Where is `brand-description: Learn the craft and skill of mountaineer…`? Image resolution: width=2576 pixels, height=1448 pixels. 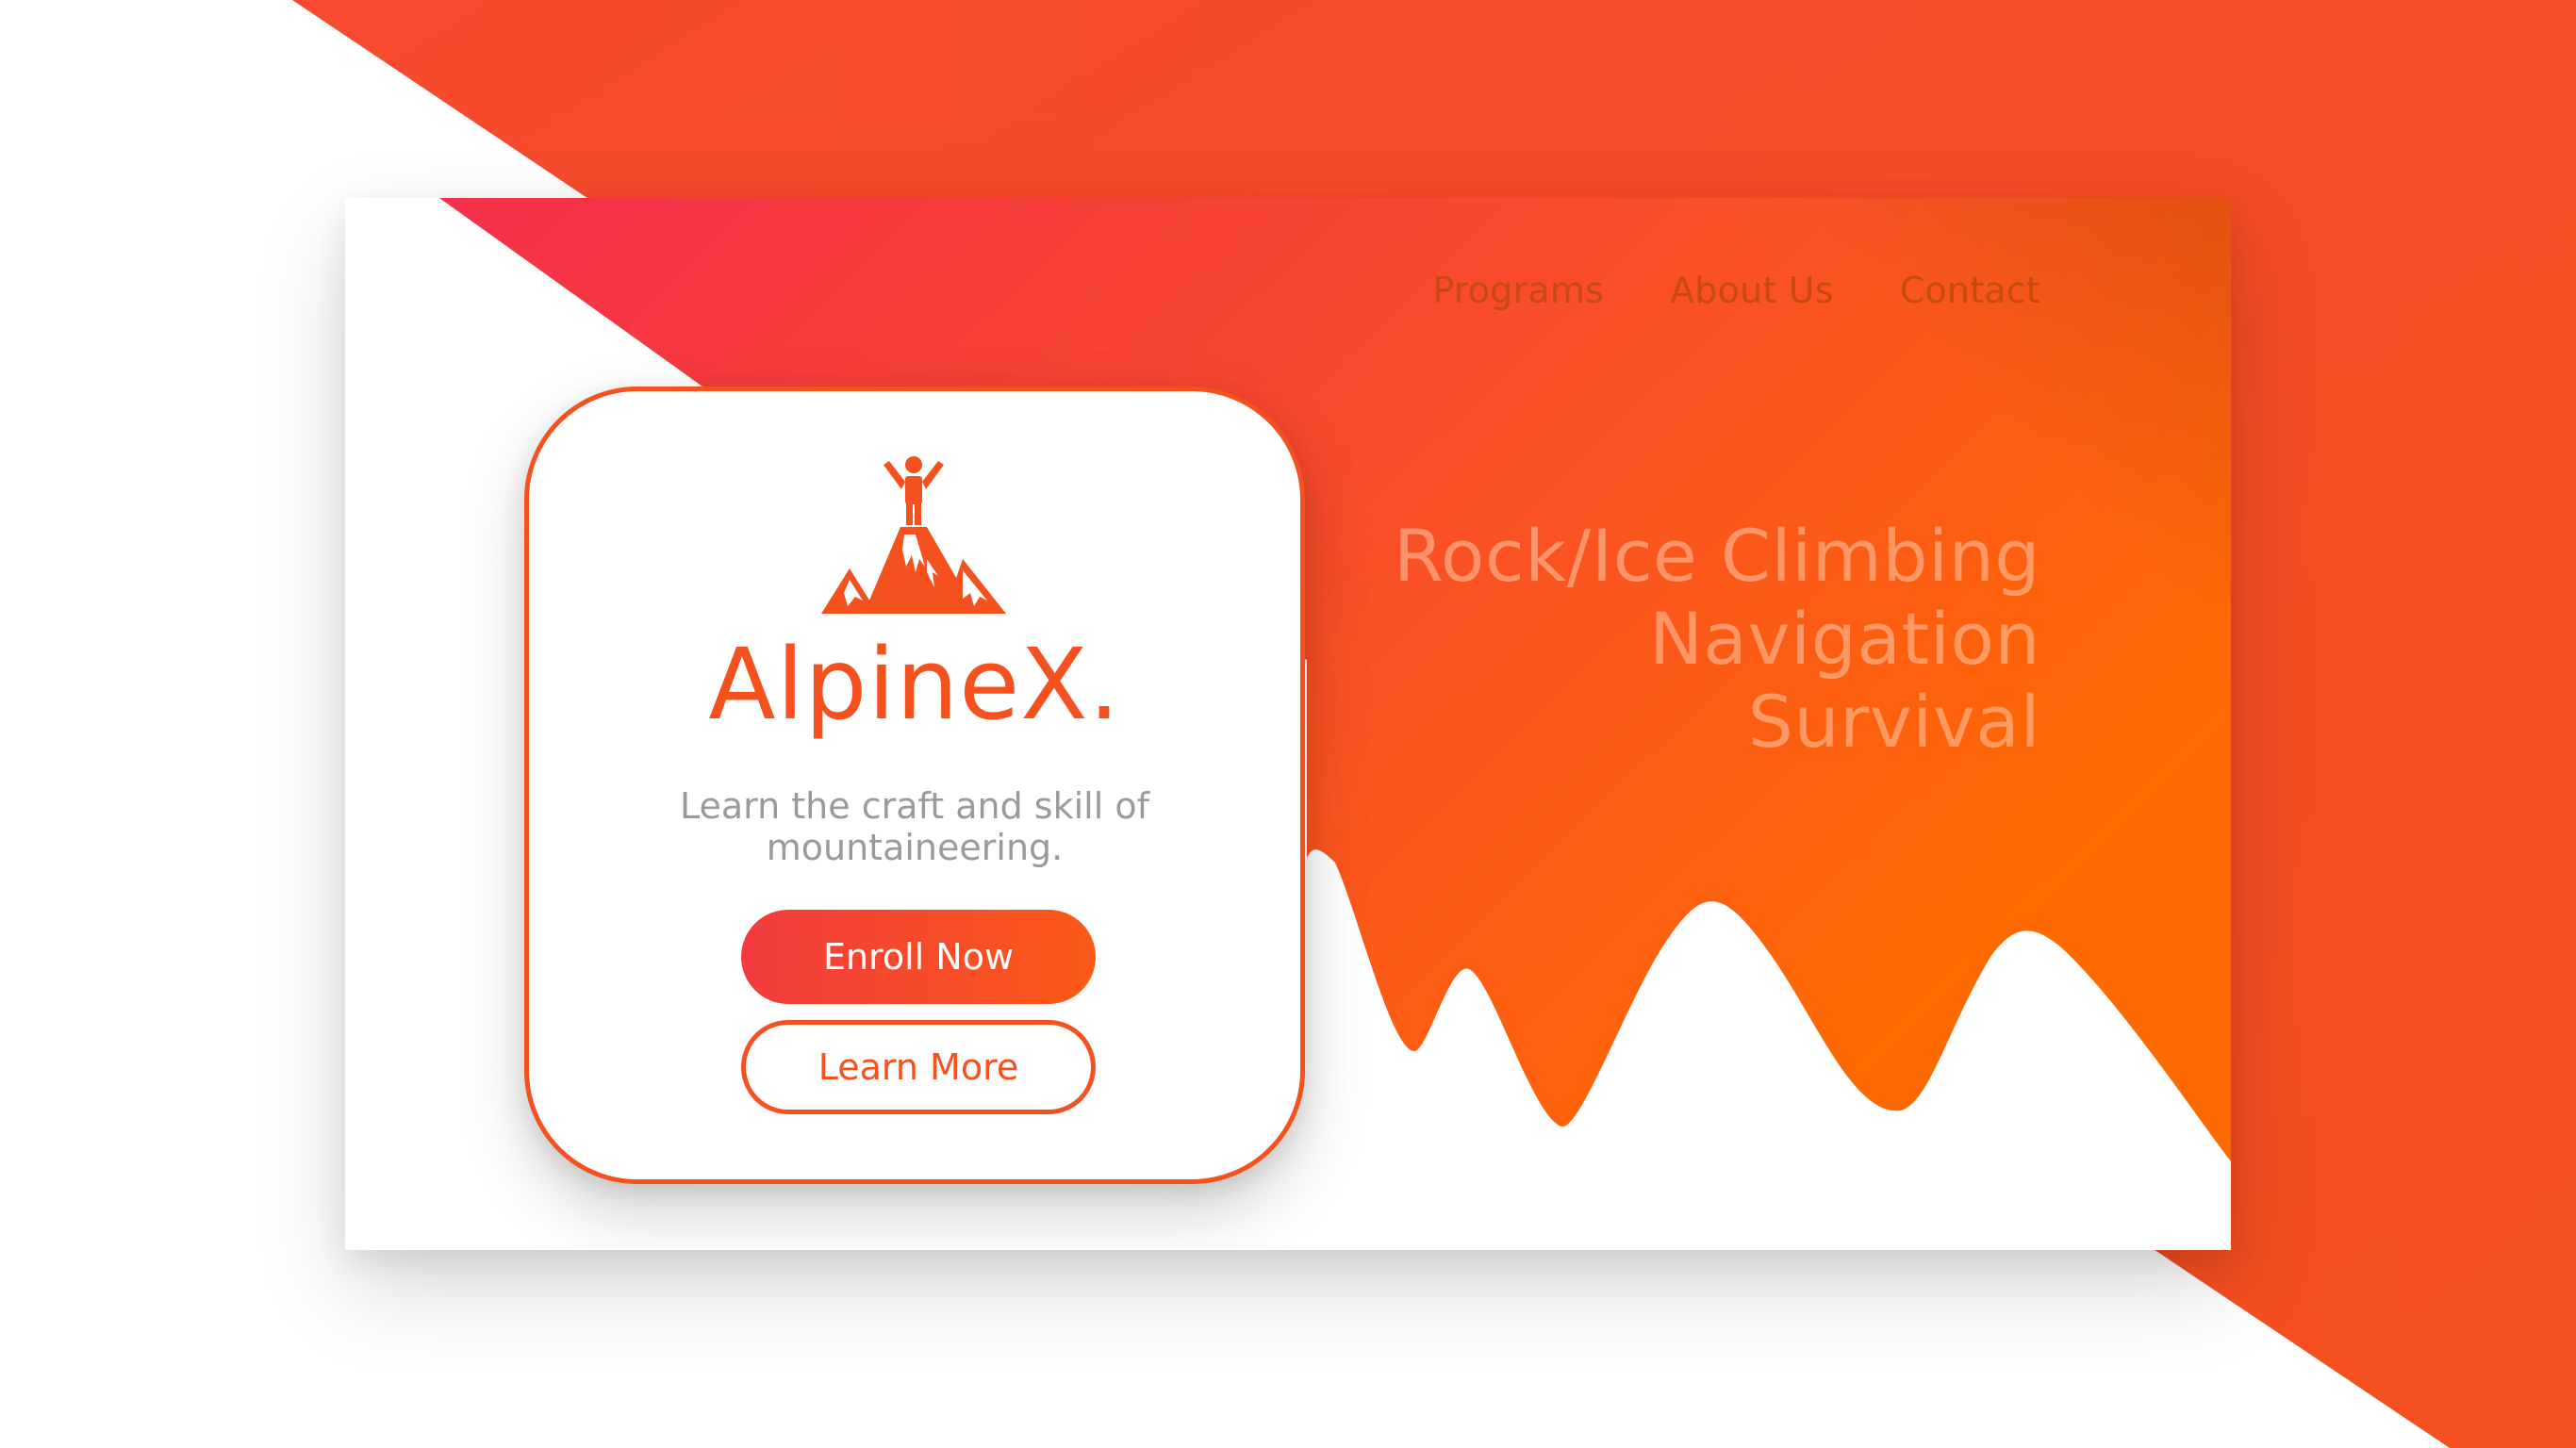 brand-description: Learn the craft and skill of mountaineer… is located at coordinates (914, 826).